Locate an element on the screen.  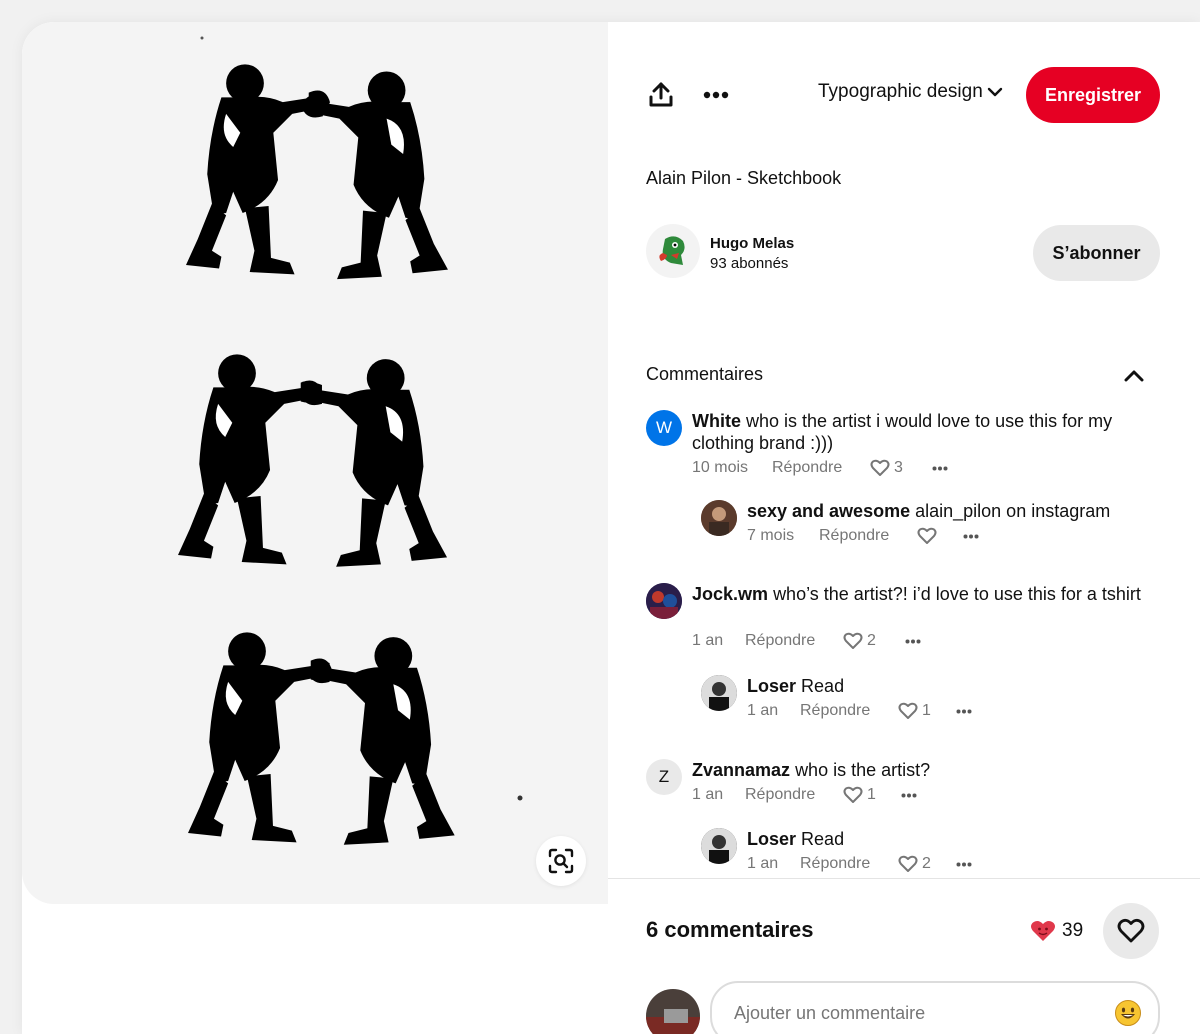
creator-followers: 93 abonnés is located at coordinates (749, 263).